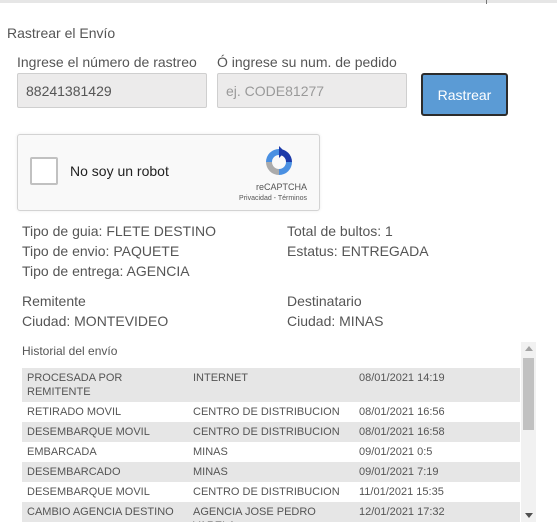 The image size is (557, 530). What do you see at coordinates (106, 271) in the screenshot?
I see `delivery-type: Tipo de entrega: AGENCIA` at bounding box center [106, 271].